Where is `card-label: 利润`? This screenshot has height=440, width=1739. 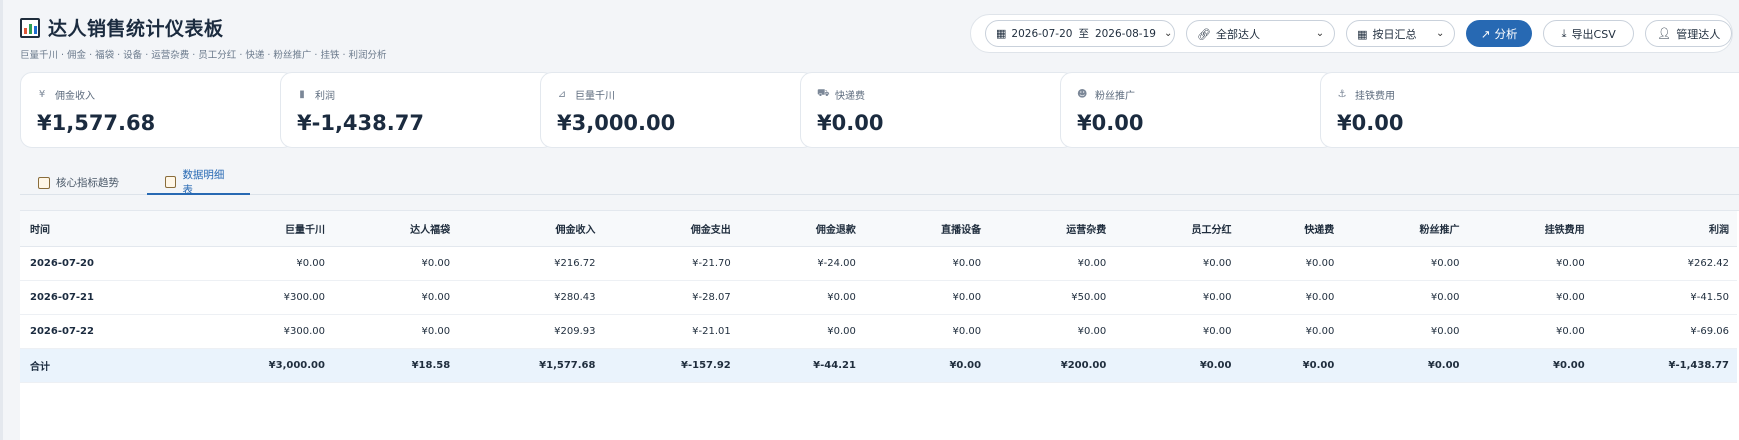
card-label: 利润 is located at coordinates (325, 96).